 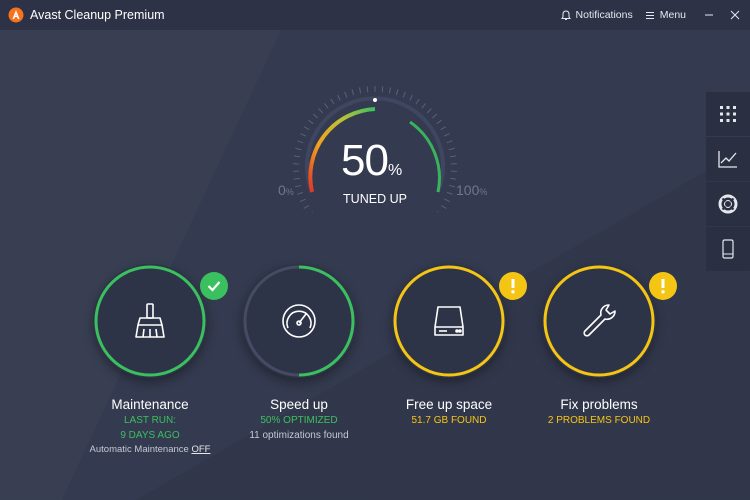 I want to click on gauge-min-label: 0%, so click(x=286, y=190).